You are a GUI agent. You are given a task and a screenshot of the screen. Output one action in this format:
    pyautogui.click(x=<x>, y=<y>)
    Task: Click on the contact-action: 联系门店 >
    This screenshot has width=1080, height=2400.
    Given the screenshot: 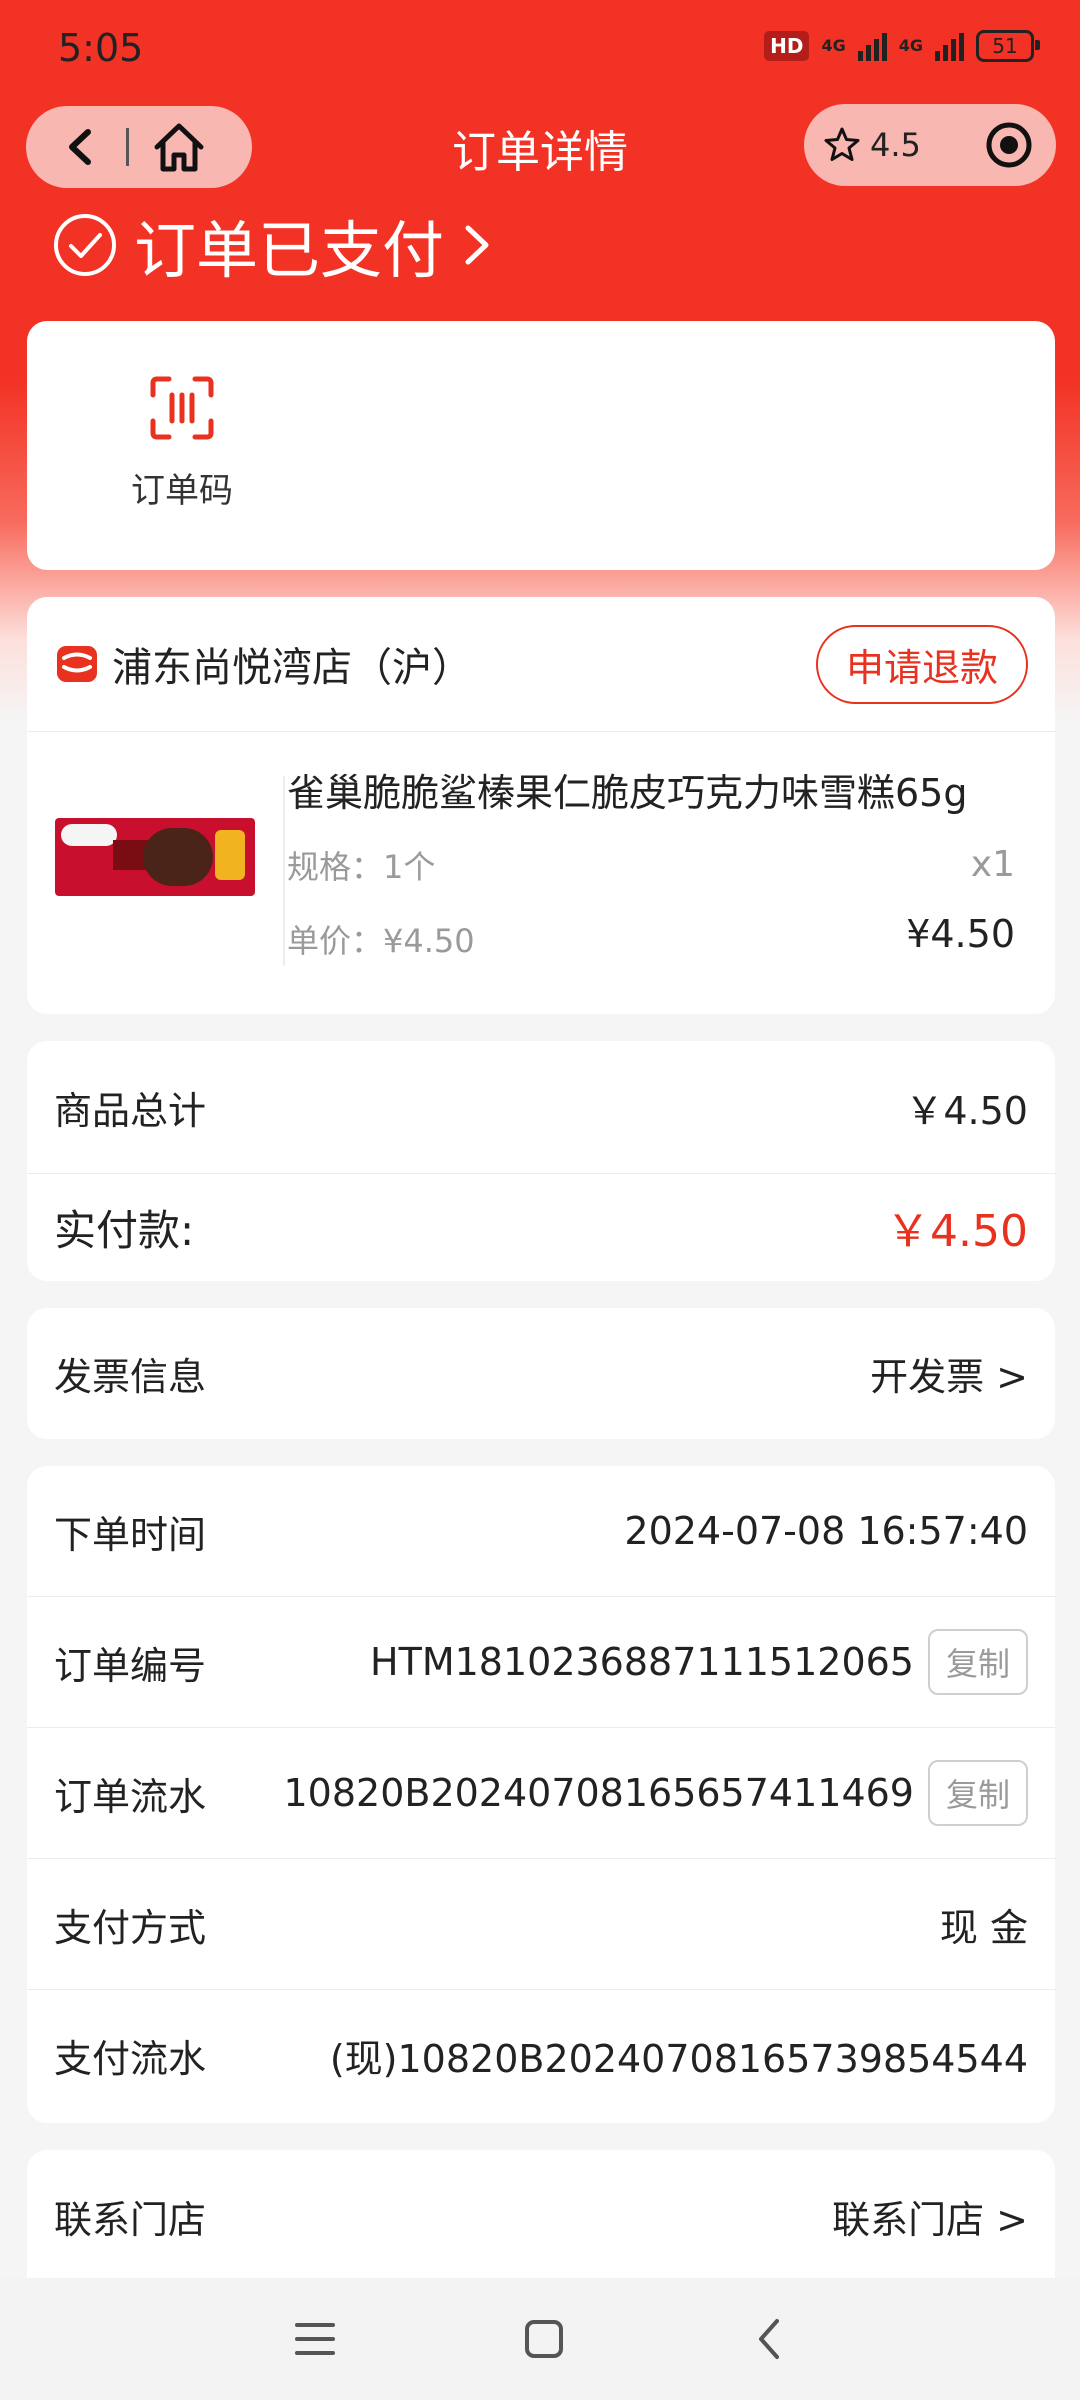 What is the action you would take?
    pyautogui.click(x=930, y=2216)
    